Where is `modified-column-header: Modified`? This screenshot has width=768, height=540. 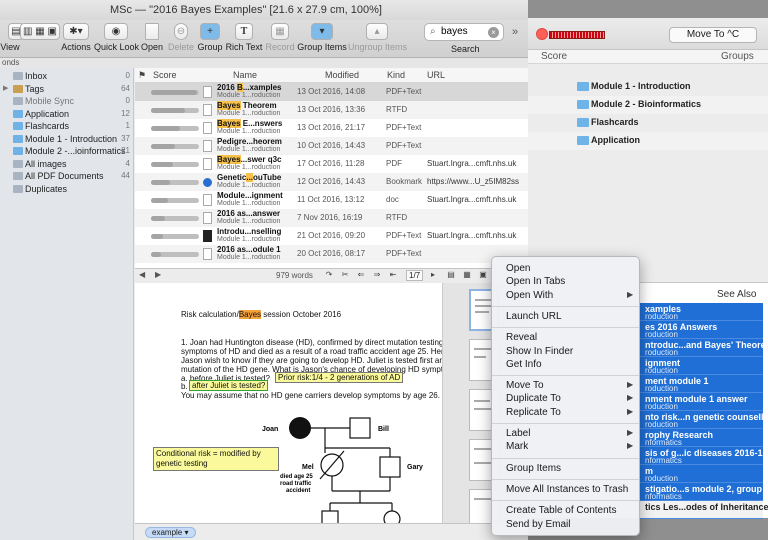 modified-column-header: Modified is located at coordinates (342, 75).